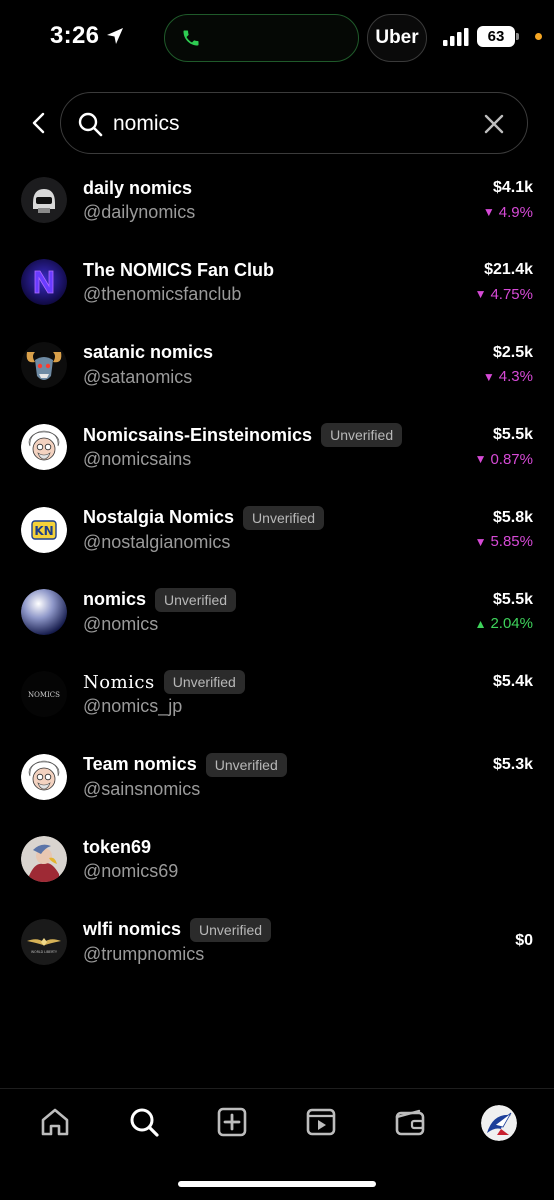  I want to click on account-name: The NOMICS Fan Club, so click(178, 269).